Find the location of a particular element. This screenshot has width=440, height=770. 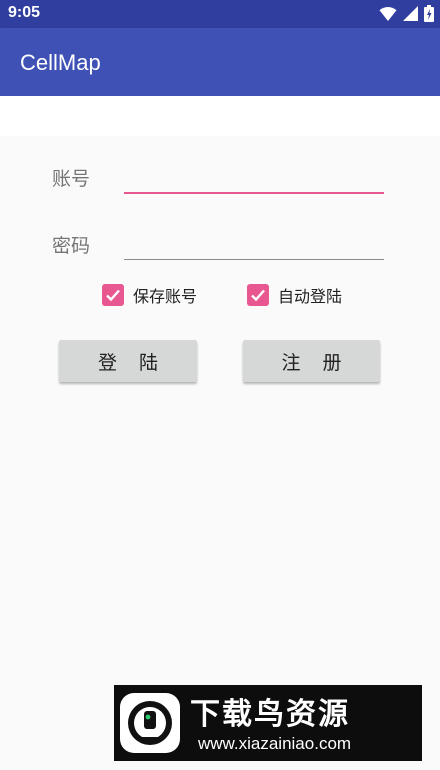

watermark-title: 下载鸟资源 is located at coordinates (270, 714).